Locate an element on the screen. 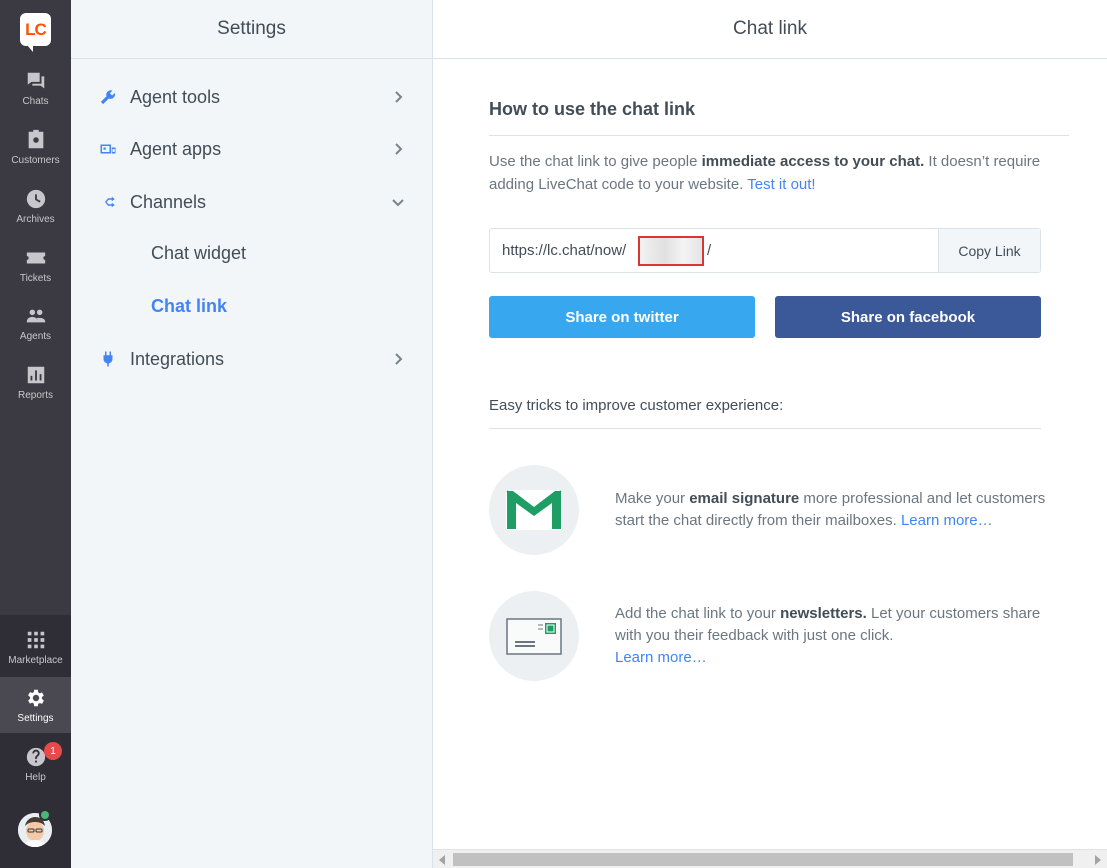  page-title: Chat link is located at coordinates (770, 29).